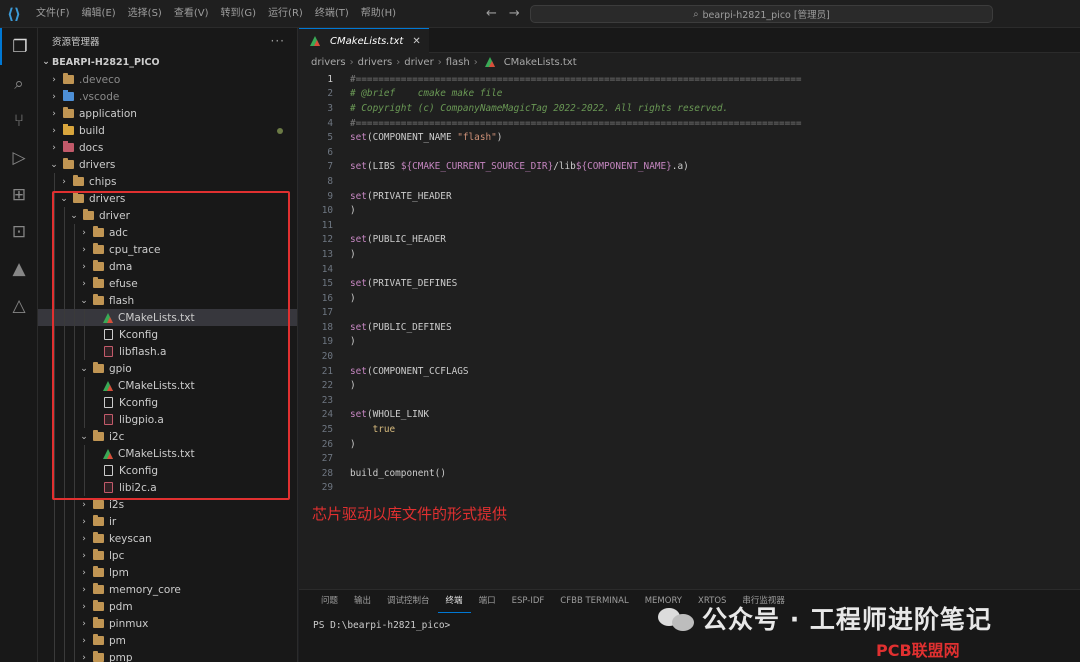  Describe the element at coordinates (416, 41) in the screenshot. I see `close-icon: ✕` at that location.